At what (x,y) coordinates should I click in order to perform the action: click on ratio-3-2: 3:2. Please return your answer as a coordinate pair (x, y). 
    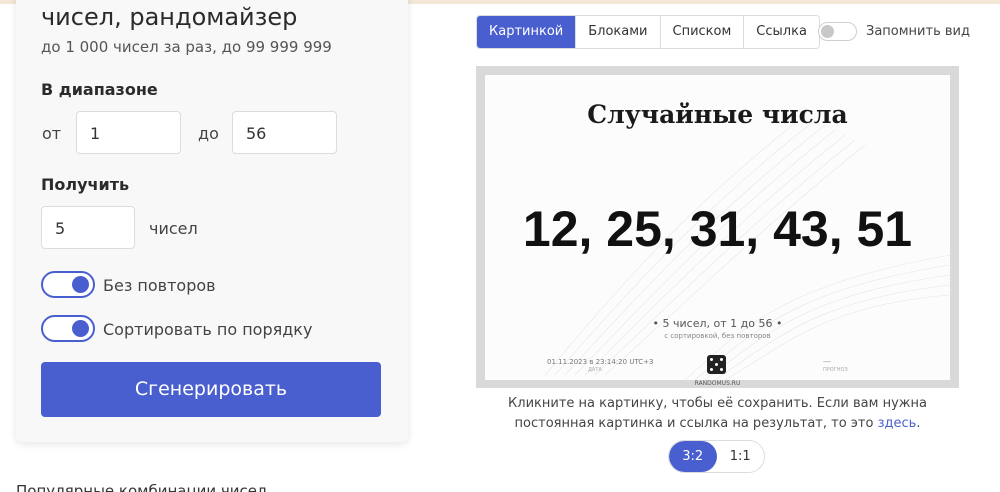
    Looking at the image, I should click on (693, 456).